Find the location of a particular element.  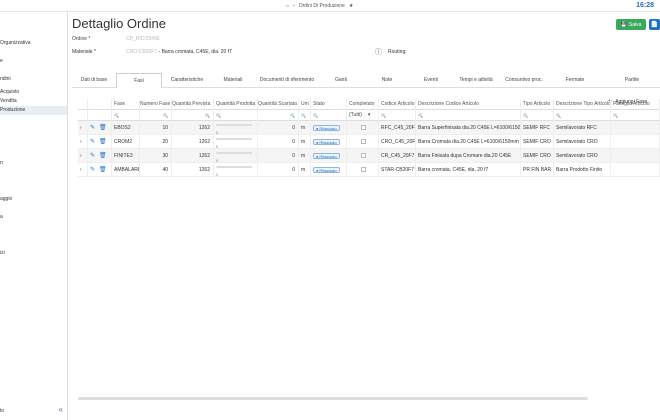

sidebar-item: a is located at coordinates (33, 217).